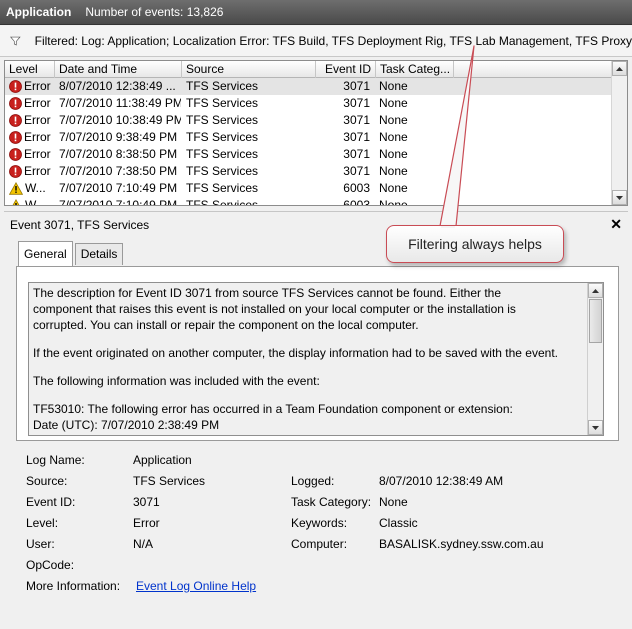  Describe the element at coordinates (42, 523) in the screenshot. I see `level-label: Level:` at that location.